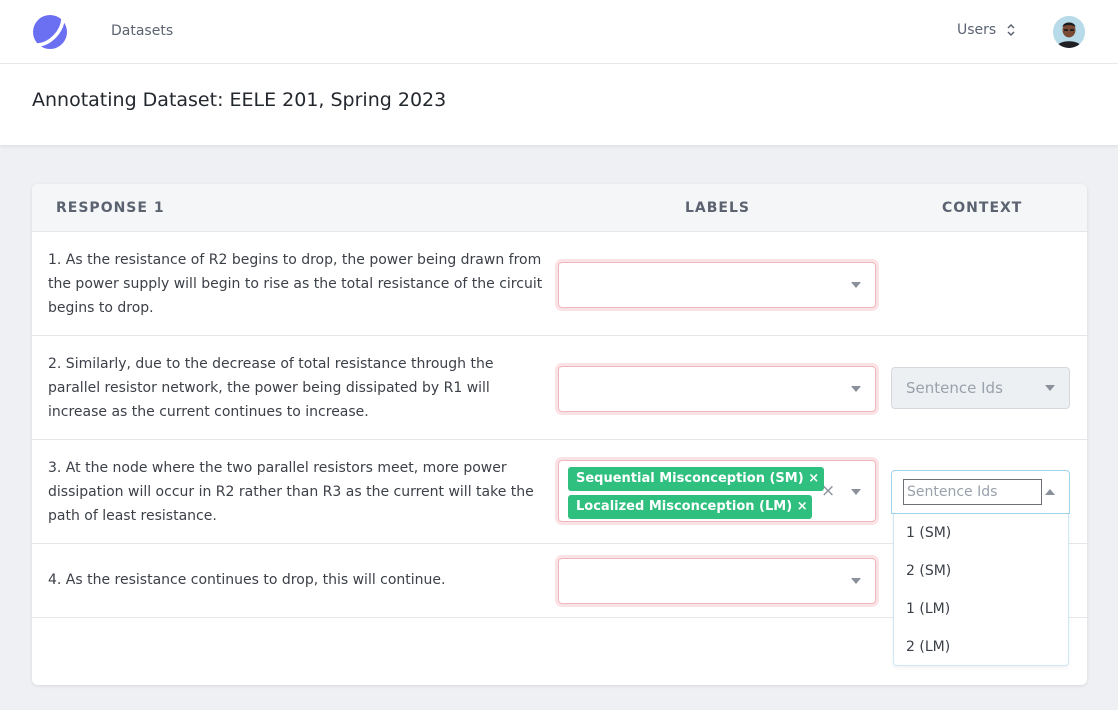  I want to click on table-header: RESPONSE 1 LABELS CONTEXT, so click(559, 208).